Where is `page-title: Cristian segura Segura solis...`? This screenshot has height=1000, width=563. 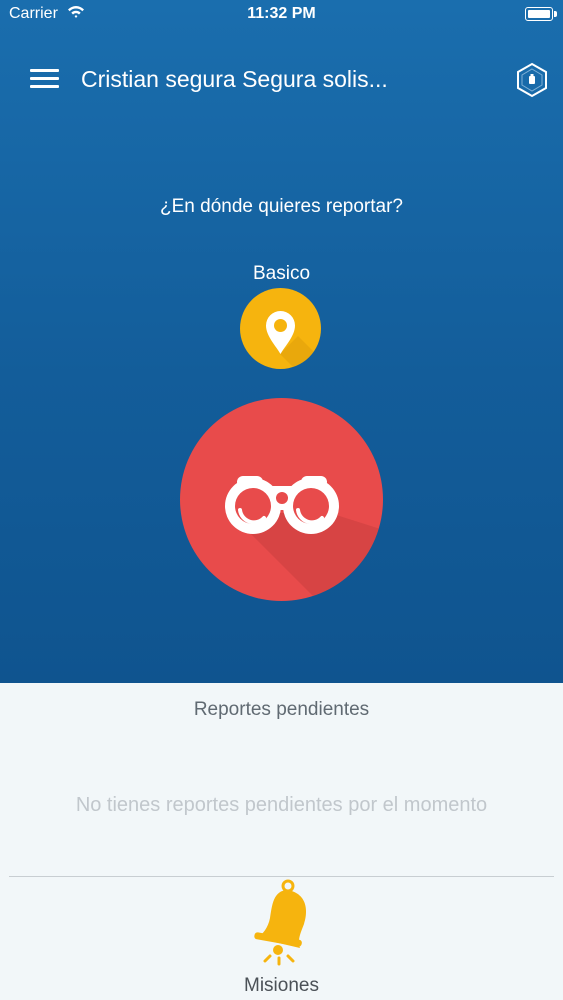 page-title: Cristian segura Segura solis... is located at coordinates (234, 79).